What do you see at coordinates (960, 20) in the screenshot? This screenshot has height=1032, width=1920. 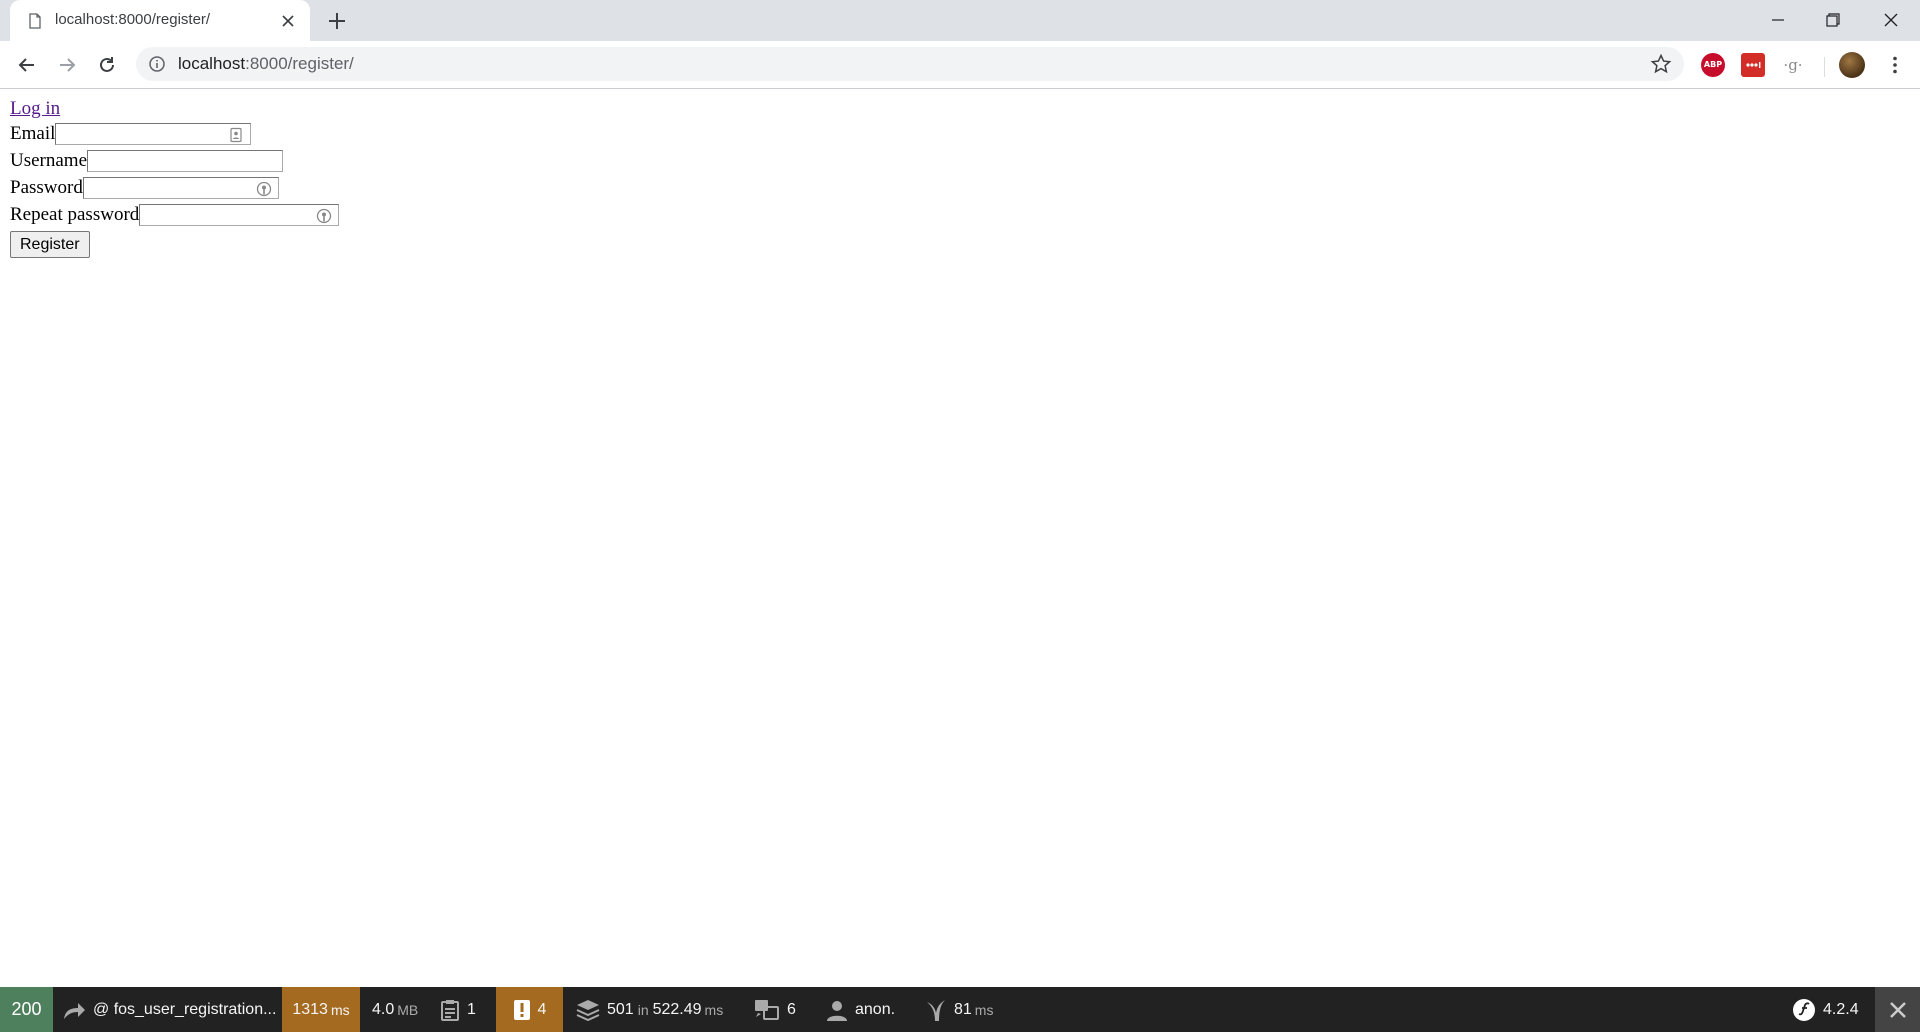 I see `tab-strip: localhost:8000/register/` at bounding box center [960, 20].